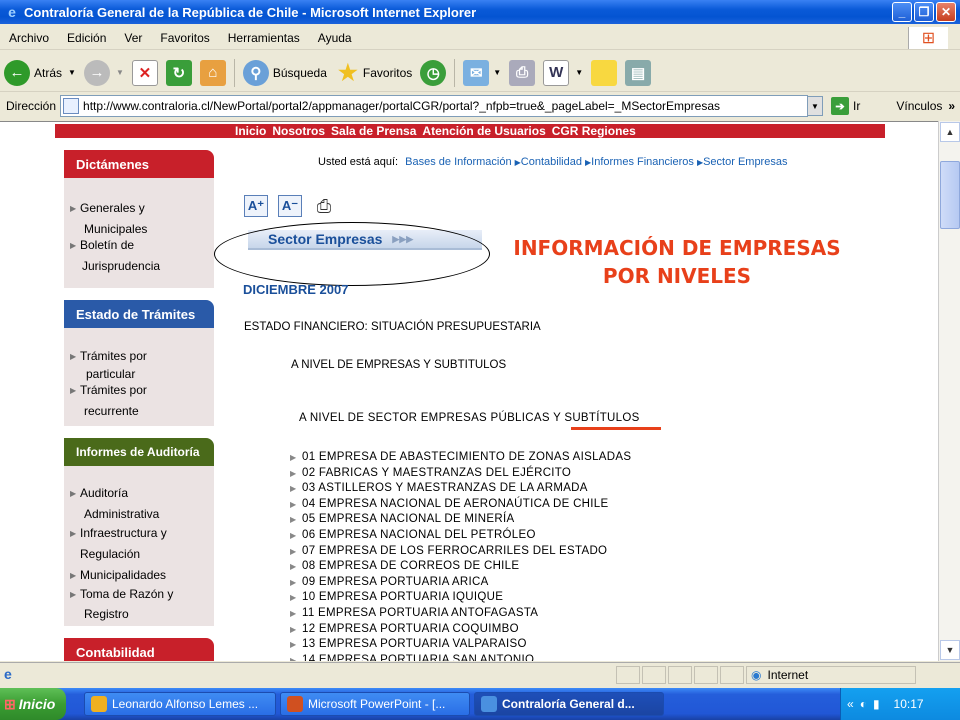  Describe the element at coordinates (745, 162) in the screenshot. I see `breadcrumb-sector-empresas: Sector Empresas` at that location.